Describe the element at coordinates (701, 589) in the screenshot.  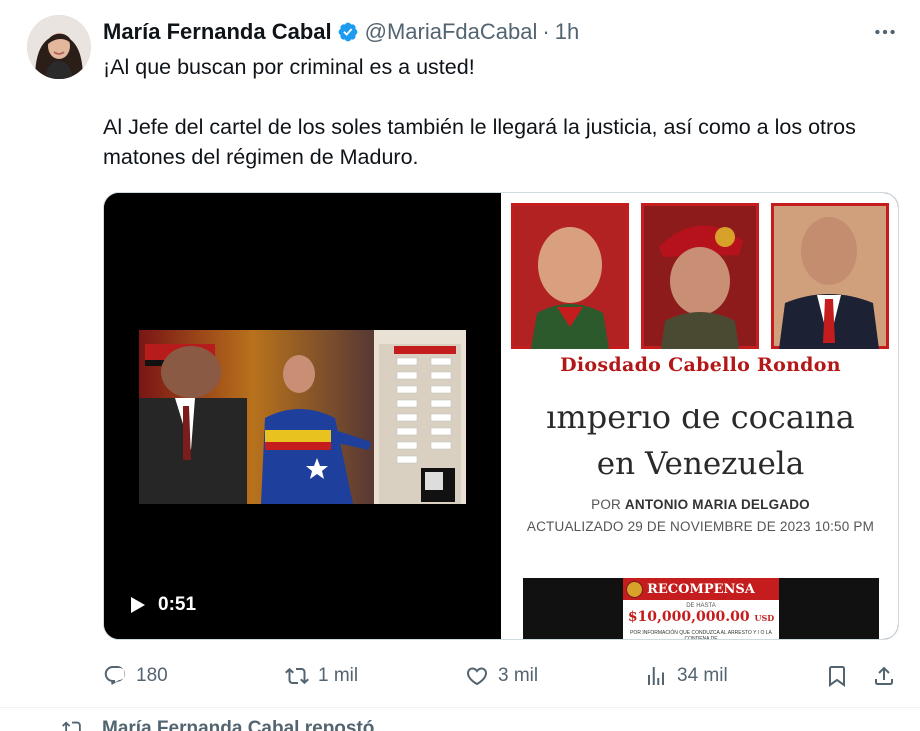
I see `reward-title: RECOMPENSA` at that location.